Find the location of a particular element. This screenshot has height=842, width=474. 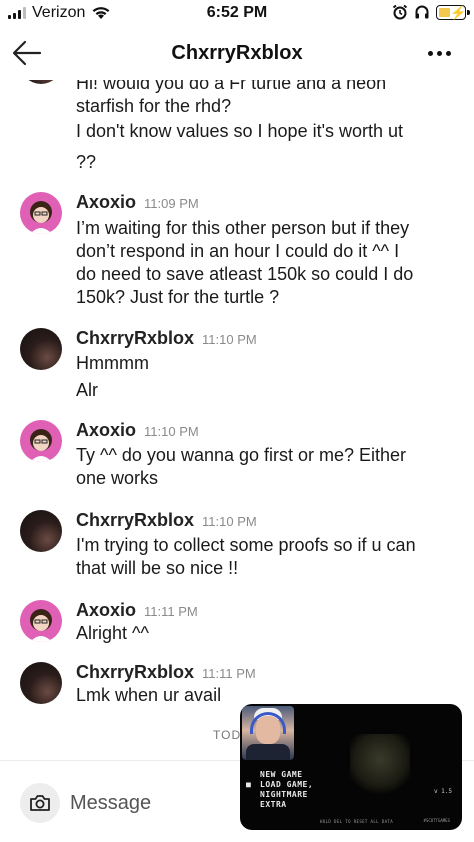

message-text: Alright ^^ is located at coordinates (112, 633).